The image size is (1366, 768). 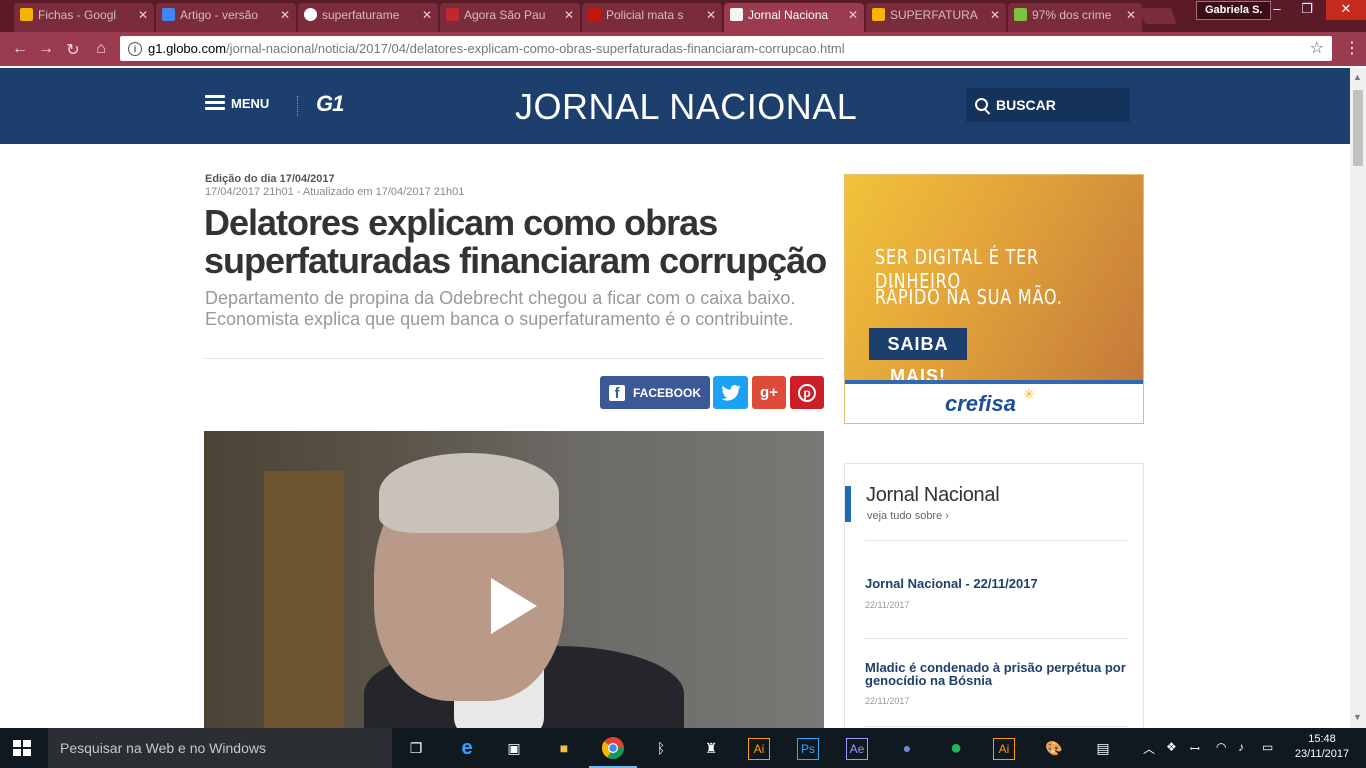 I want to click on pinterest-icon: p, so click(x=807, y=392).